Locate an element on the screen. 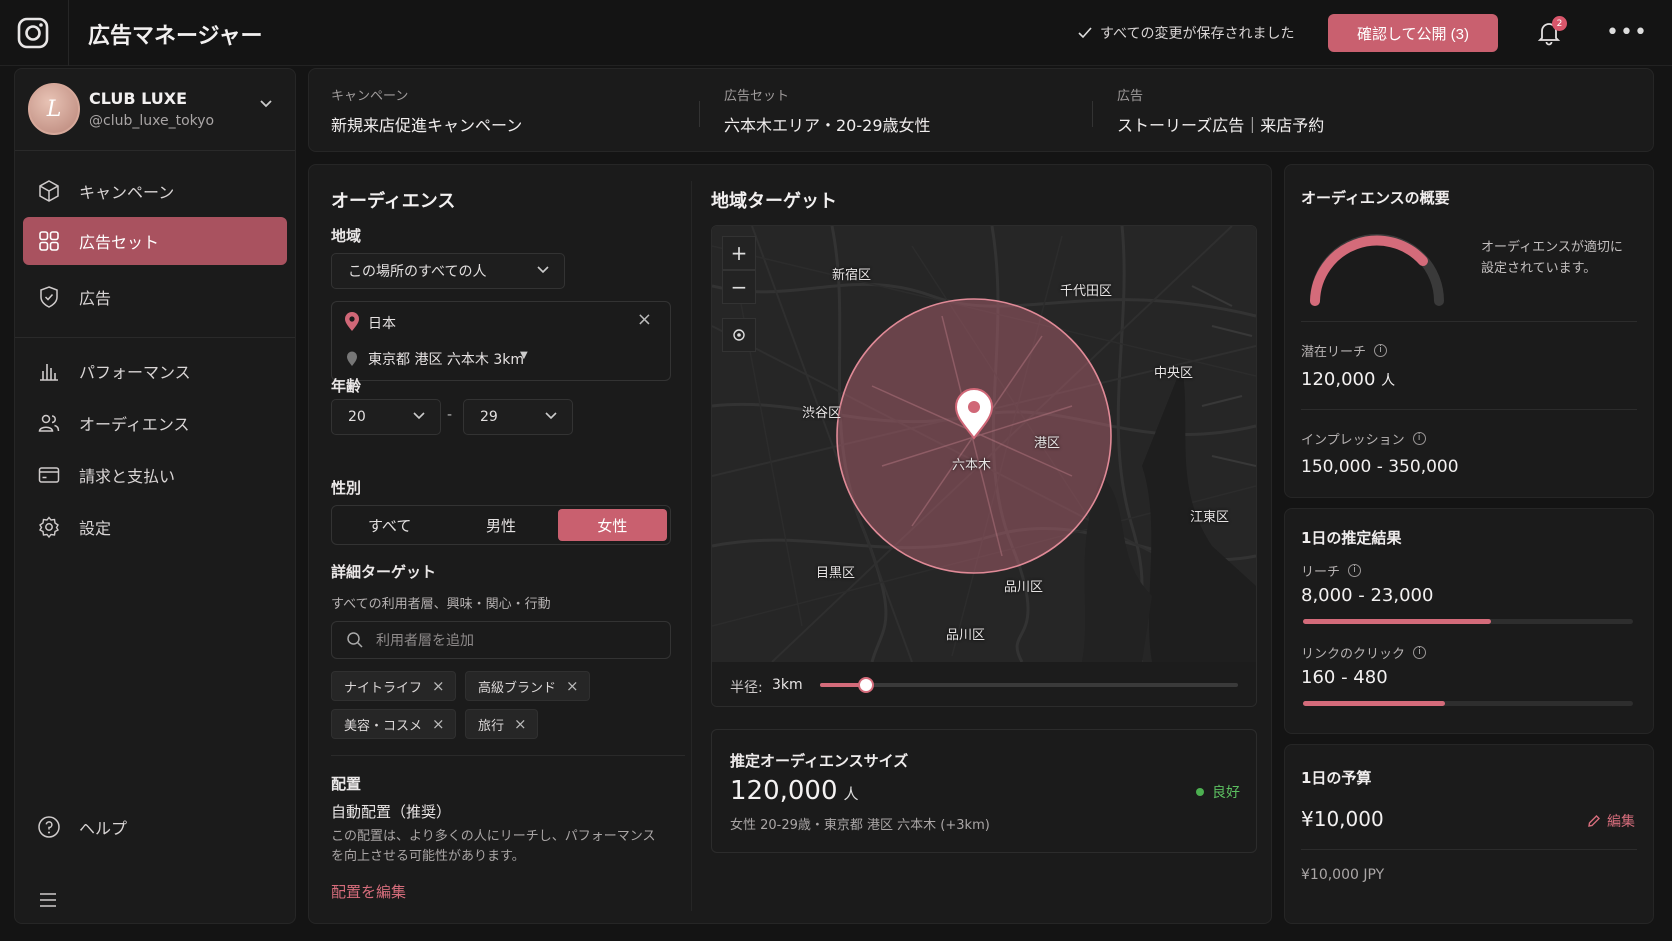 This screenshot has width=1672, height=941. crumb-value: 六本木エリア・20-29歳女性 is located at coordinates (827, 125).